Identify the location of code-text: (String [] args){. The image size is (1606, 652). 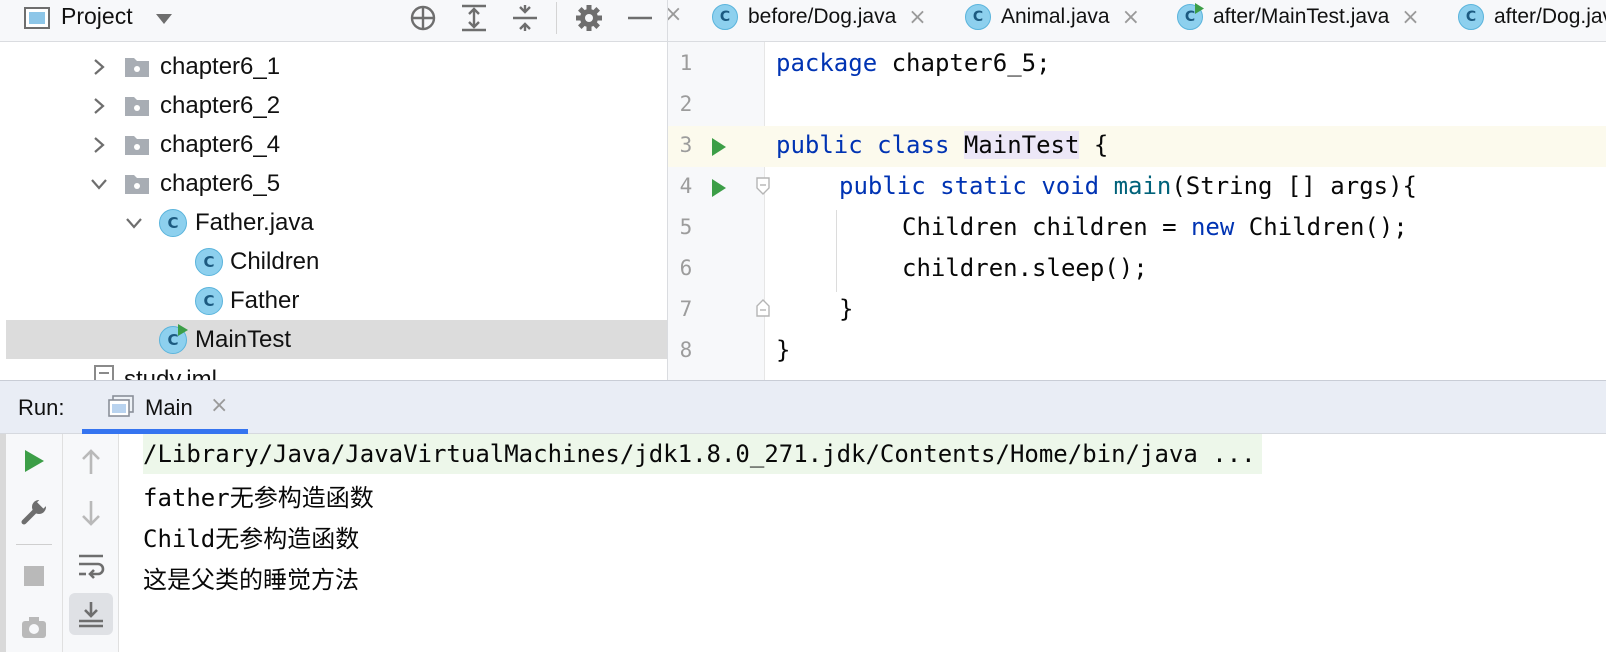
(1294, 186).